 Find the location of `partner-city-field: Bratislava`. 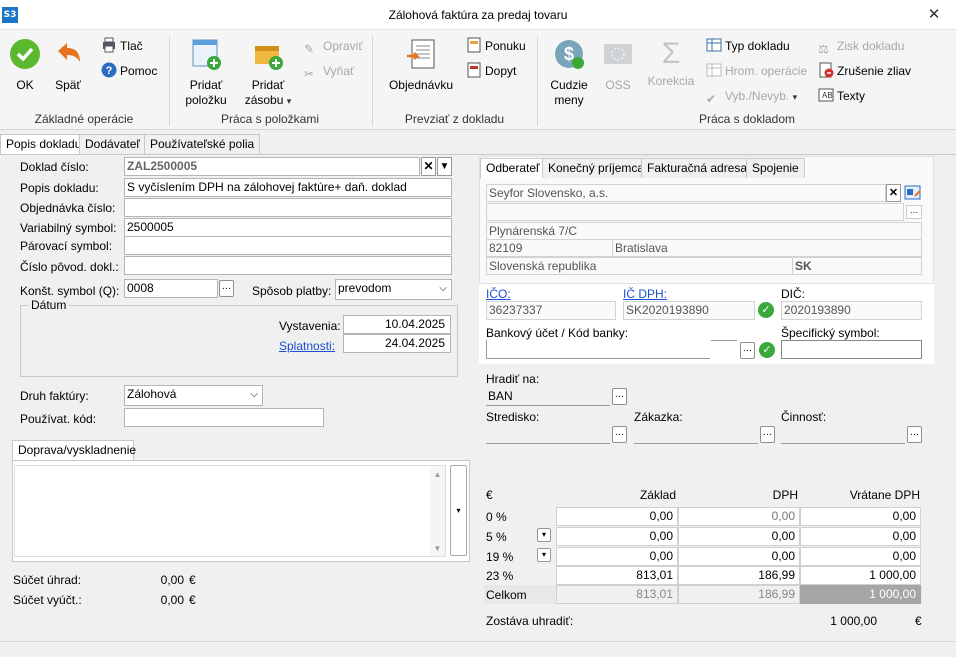

partner-city-field: Bratislava is located at coordinates (767, 248).